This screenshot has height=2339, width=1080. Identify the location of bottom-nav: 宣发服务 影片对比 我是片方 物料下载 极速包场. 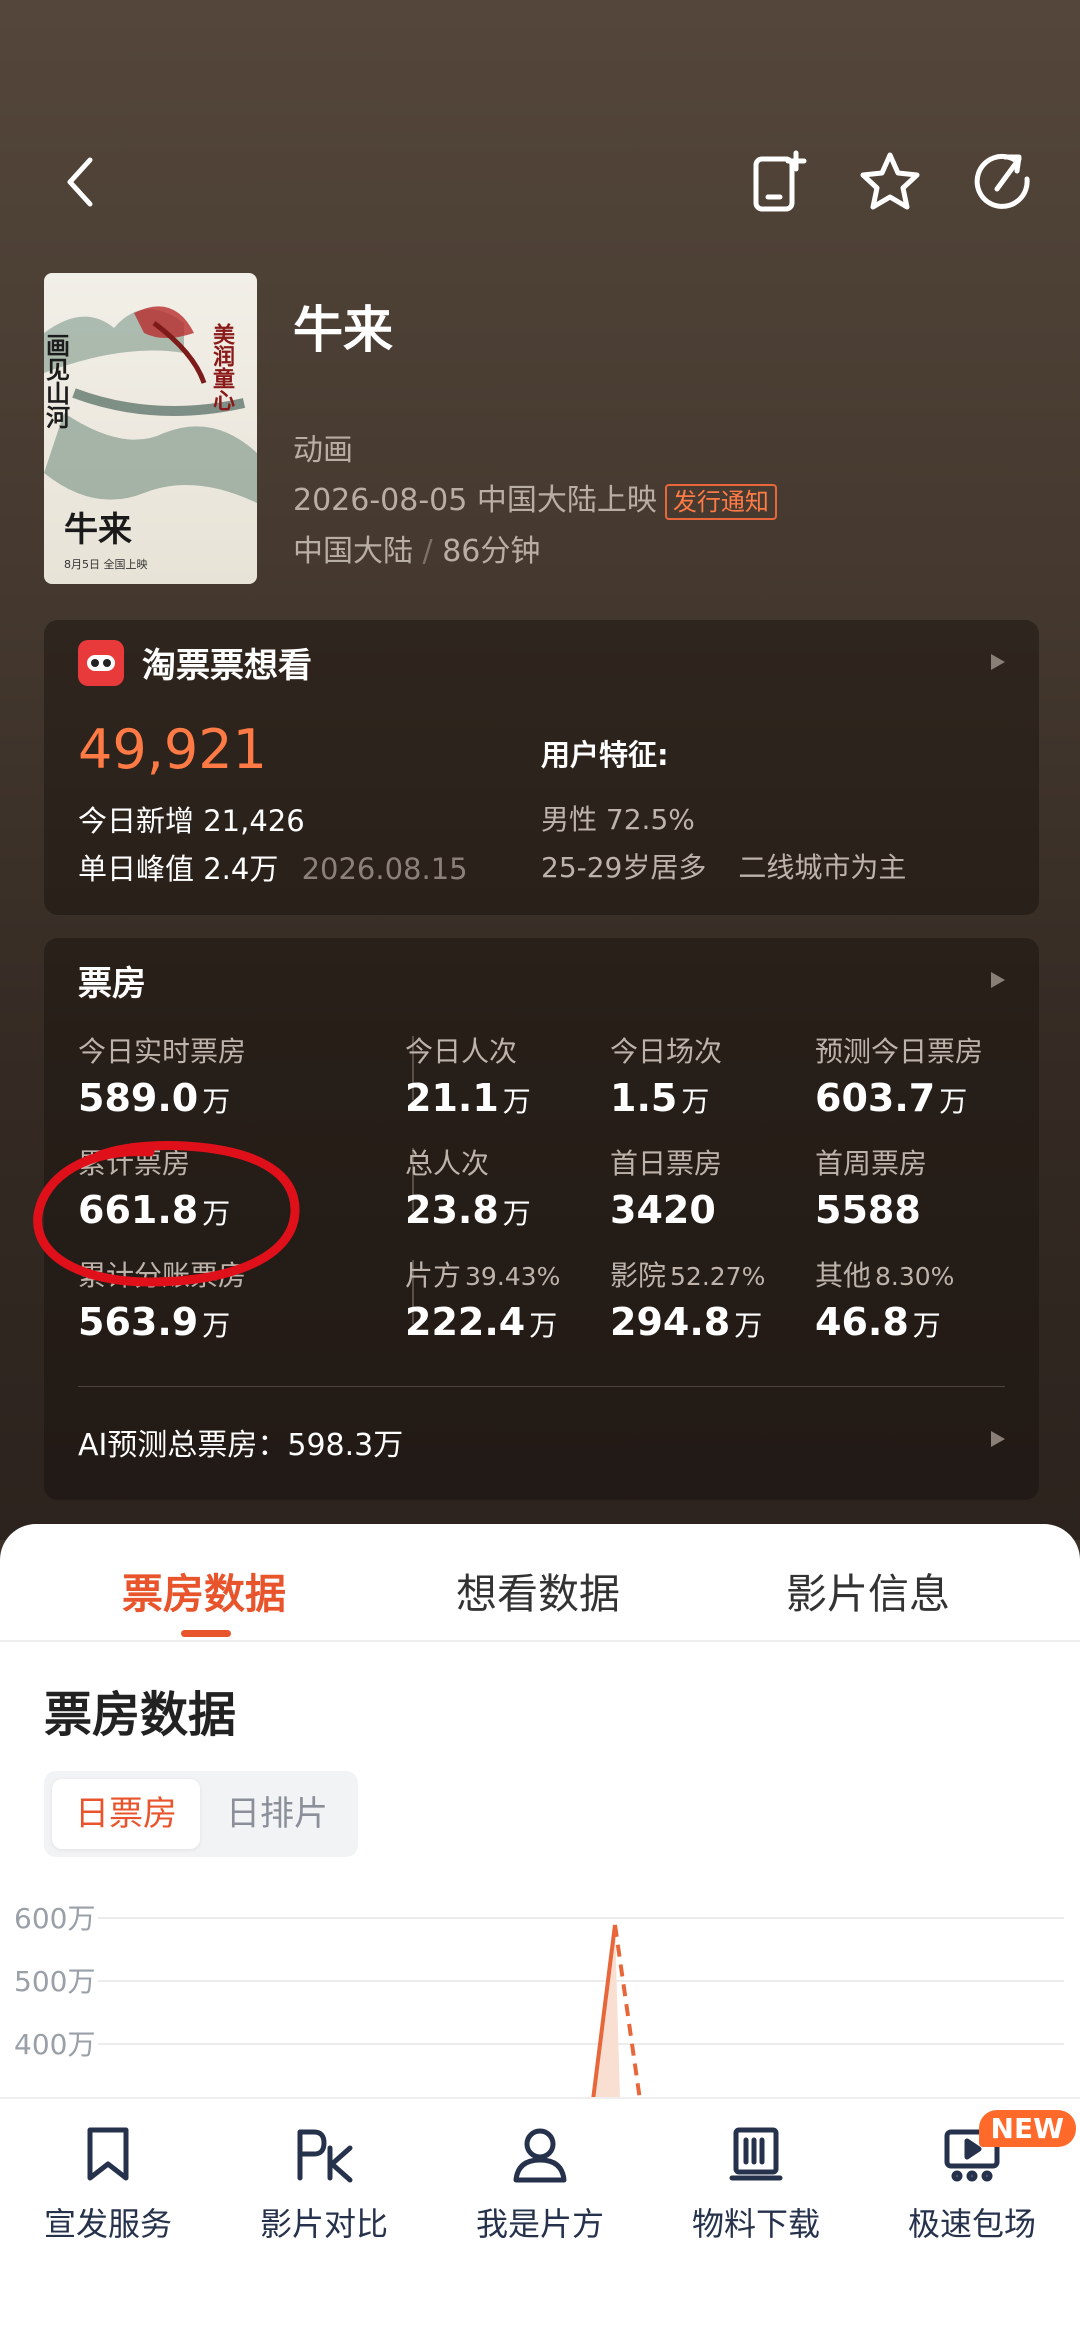
(540, 2218).